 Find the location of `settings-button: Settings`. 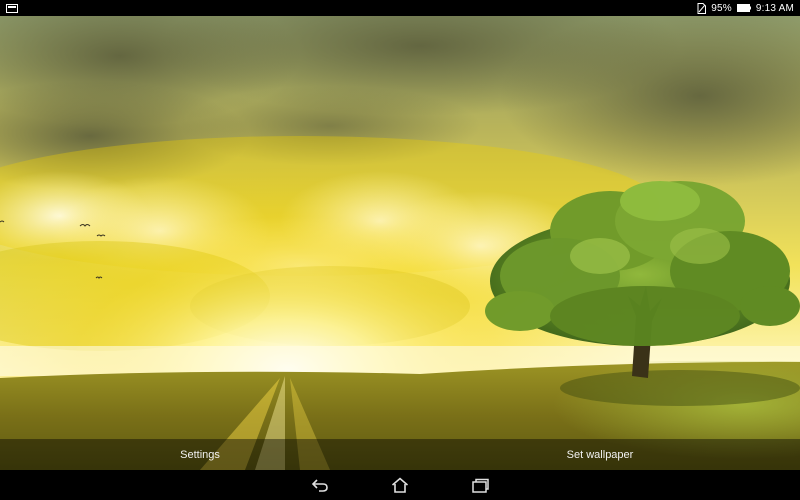

settings-button: Settings is located at coordinates (200, 454).